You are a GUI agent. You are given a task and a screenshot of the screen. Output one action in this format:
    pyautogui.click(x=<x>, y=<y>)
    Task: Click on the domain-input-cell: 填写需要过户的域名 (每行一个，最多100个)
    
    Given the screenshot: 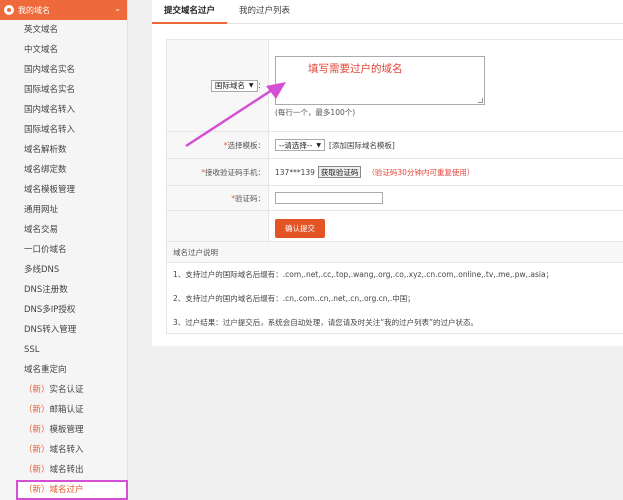 What is the action you would take?
    pyautogui.click(x=446, y=85)
    